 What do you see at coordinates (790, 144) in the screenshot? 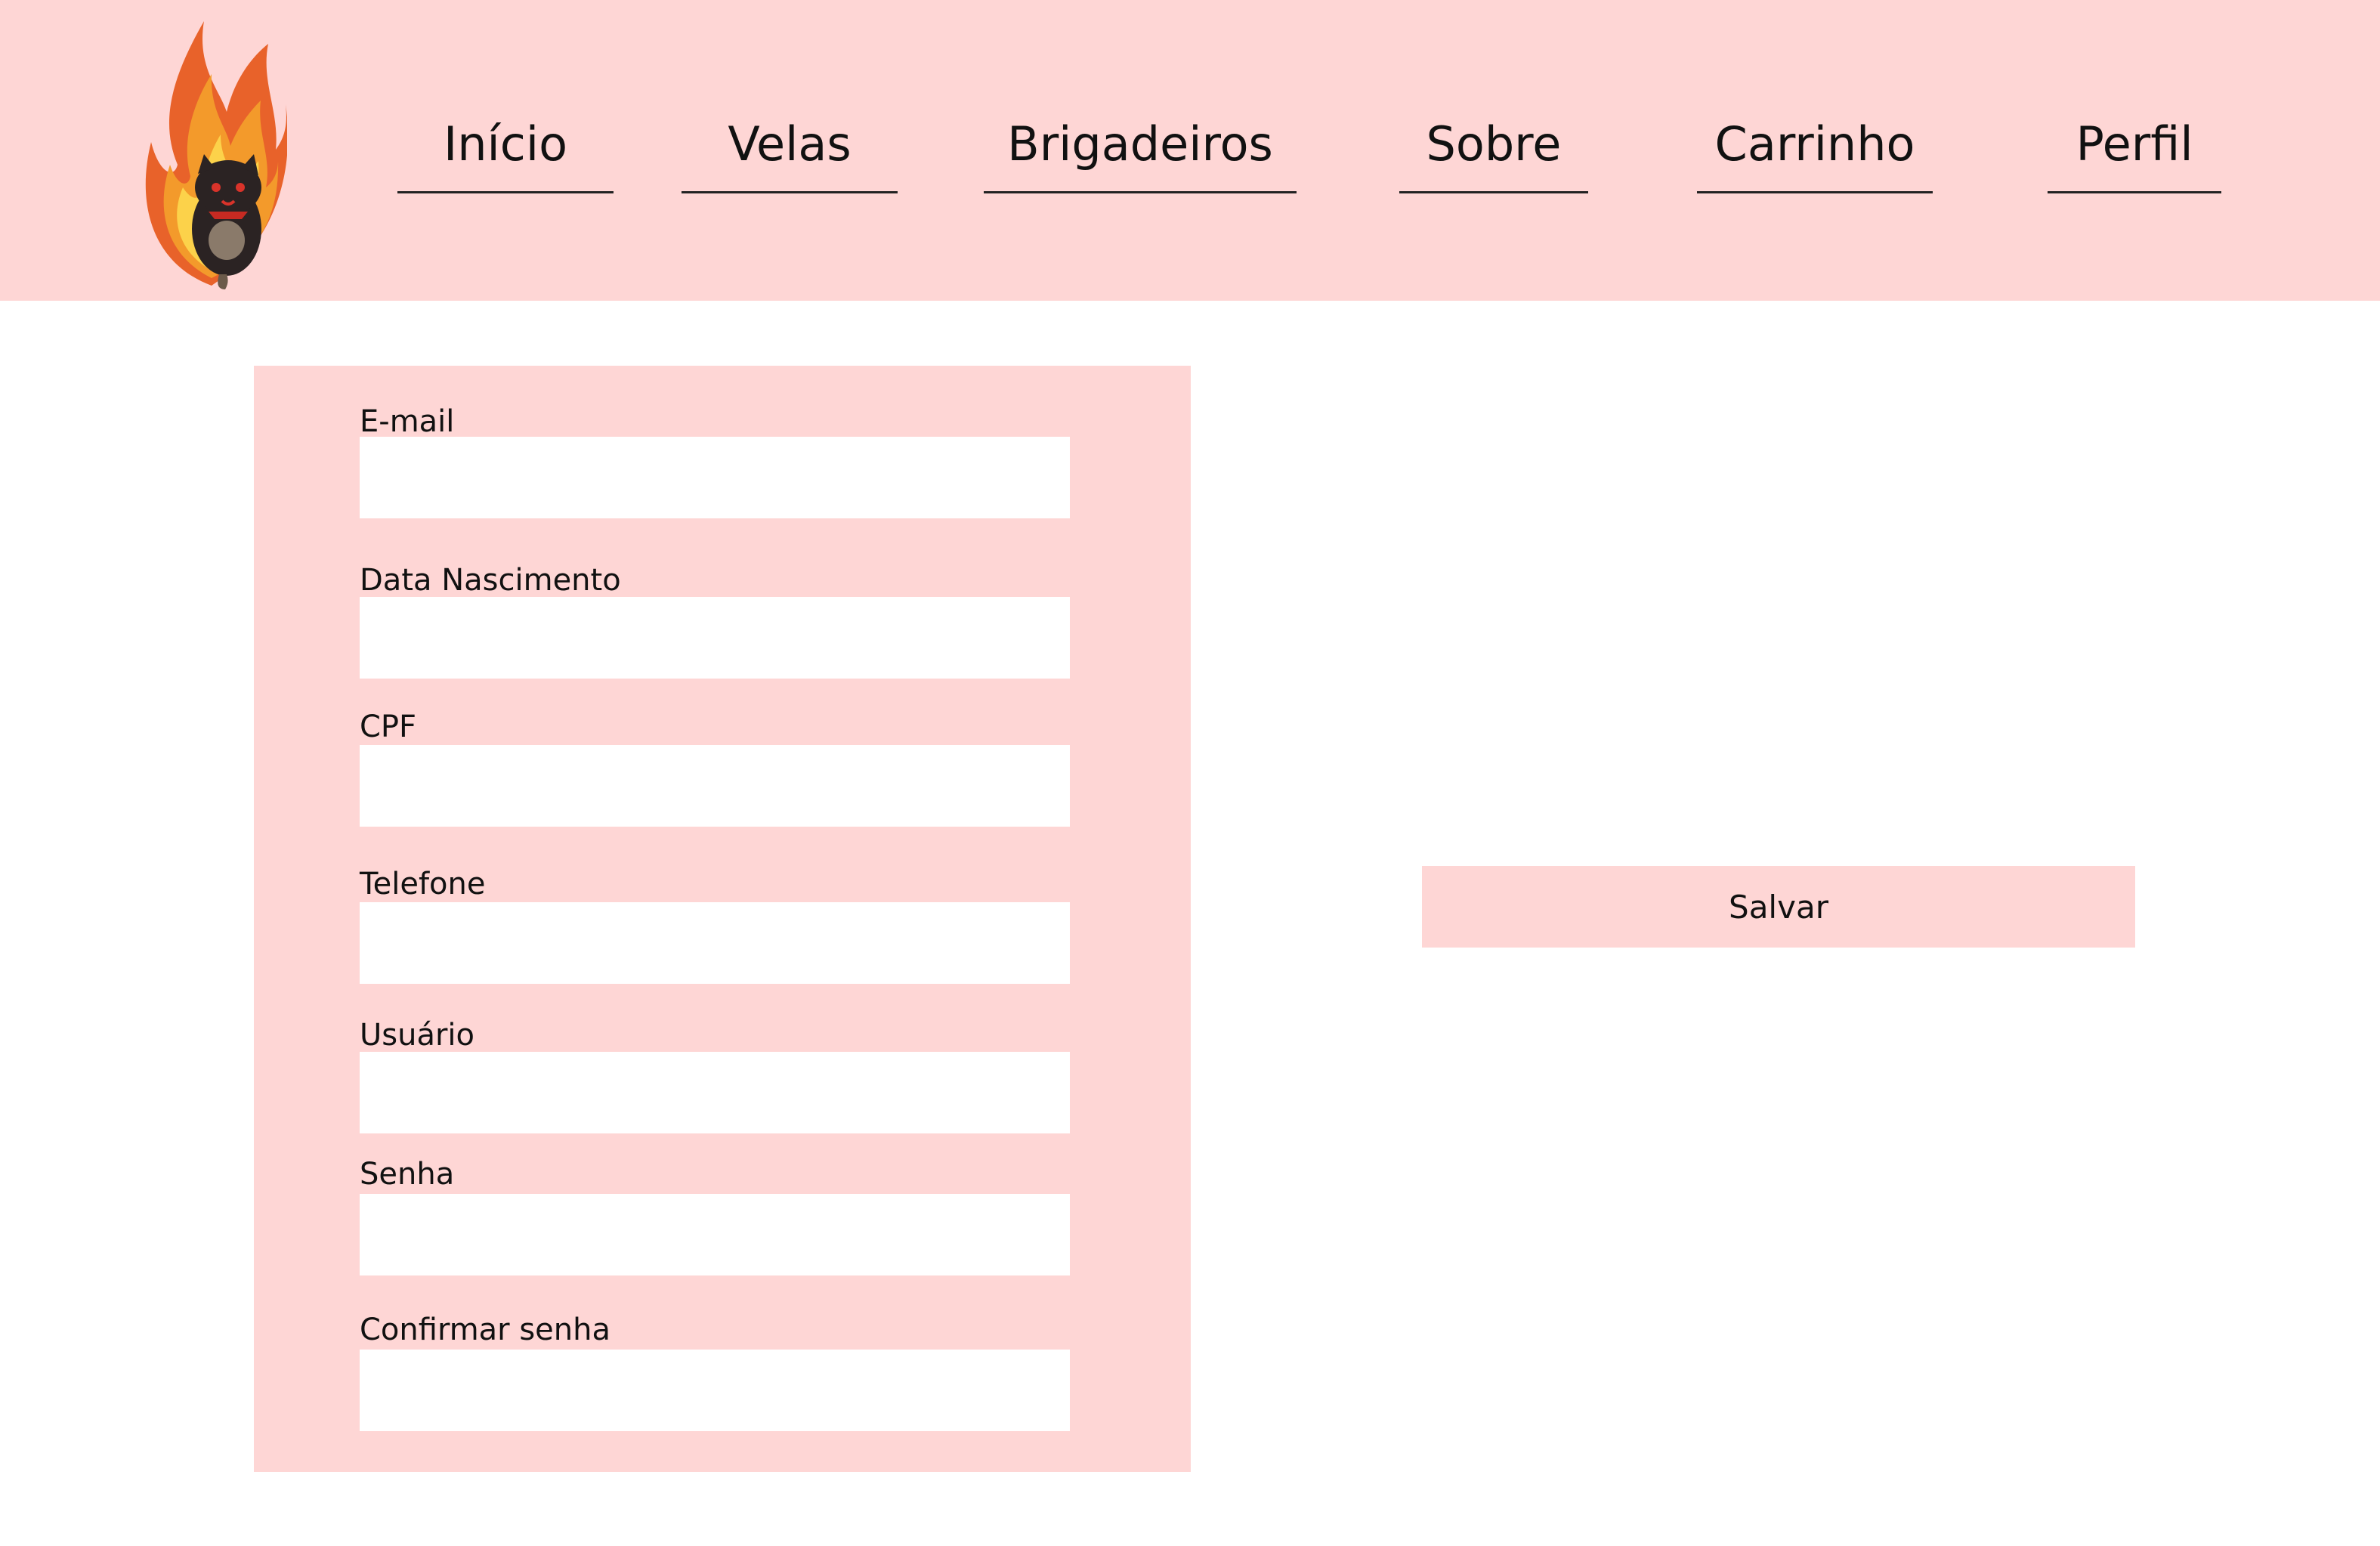
I see `nav-velas-label: Velas` at bounding box center [790, 144].